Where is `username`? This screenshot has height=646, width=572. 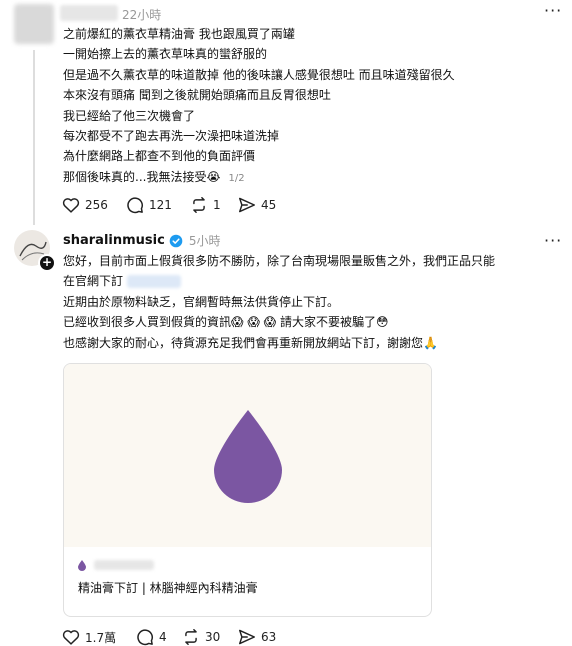 username is located at coordinates (89, 13).